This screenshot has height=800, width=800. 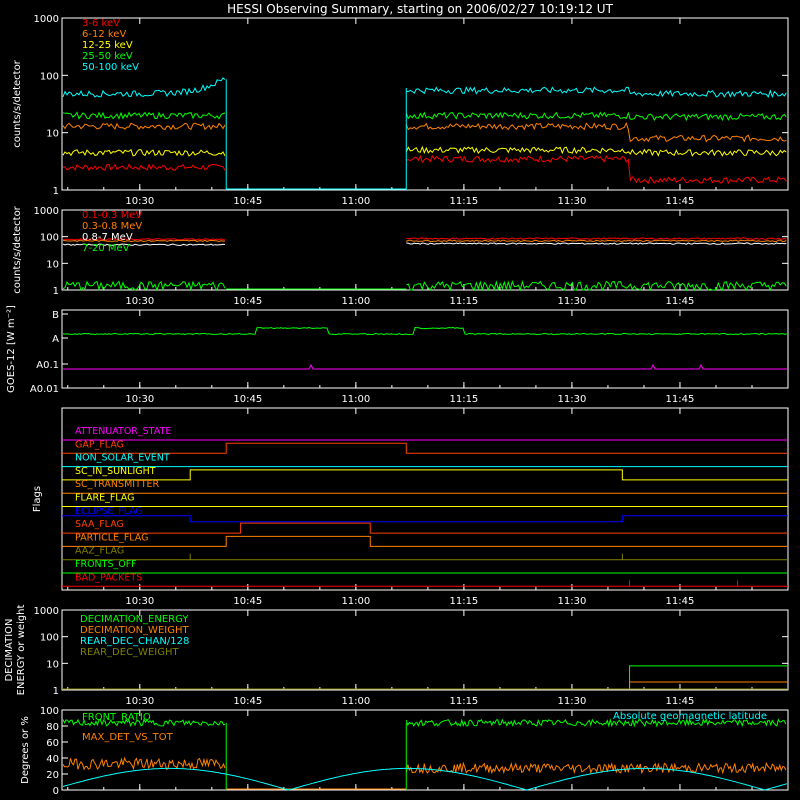 I want to click on legend-entry: DECIMATION_ENERGY, so click(x=134, y=619).